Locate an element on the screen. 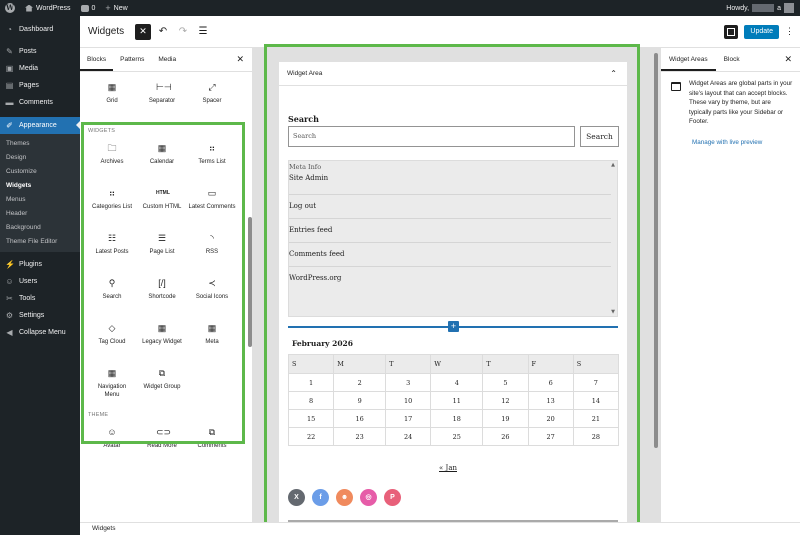  list-view-icon: ☰ is located at coordinates (203, 31).